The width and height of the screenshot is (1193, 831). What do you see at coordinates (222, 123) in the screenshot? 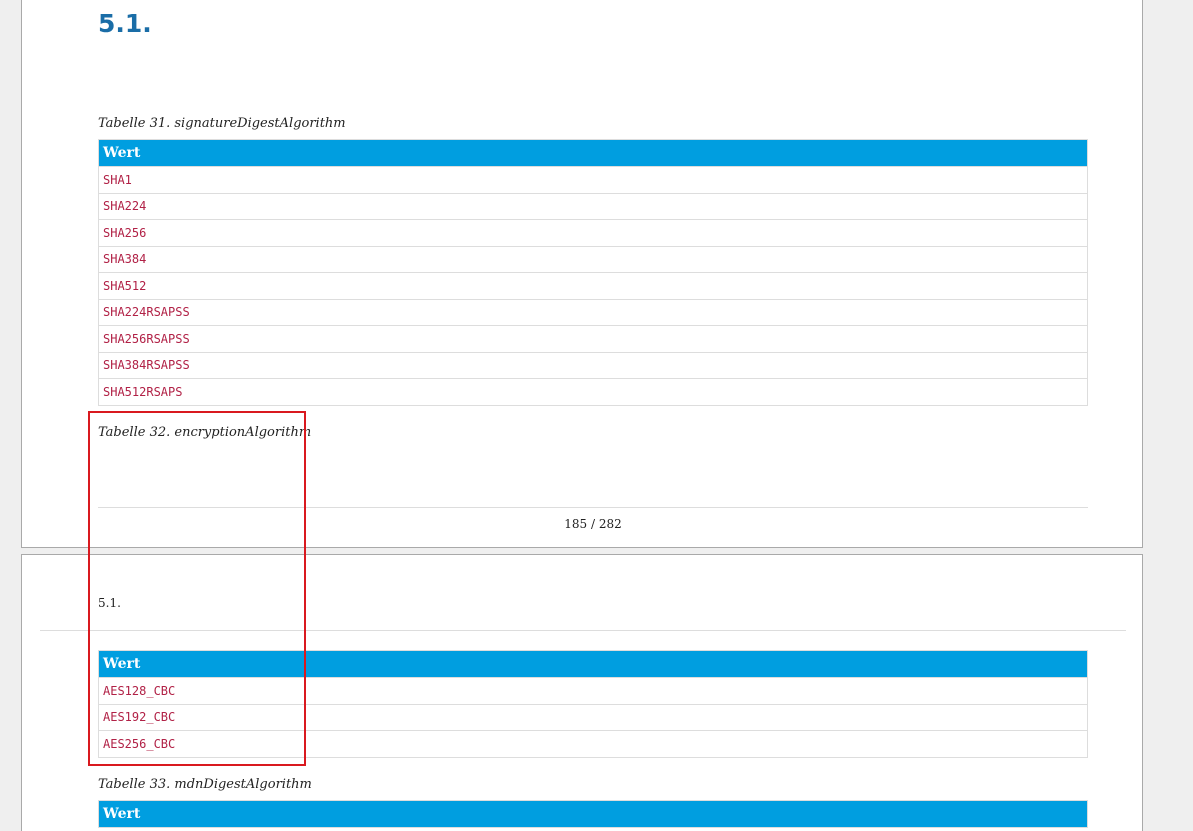
I see `table-31-caption: Tabelle 31. signatureDigestAlgorithm` at bounding box center [222, 123].